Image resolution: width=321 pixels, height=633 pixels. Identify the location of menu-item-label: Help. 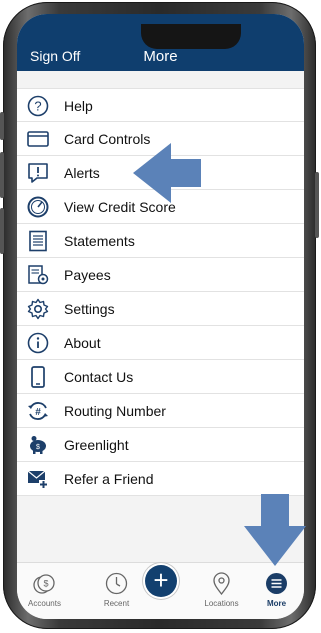
(78, 106).